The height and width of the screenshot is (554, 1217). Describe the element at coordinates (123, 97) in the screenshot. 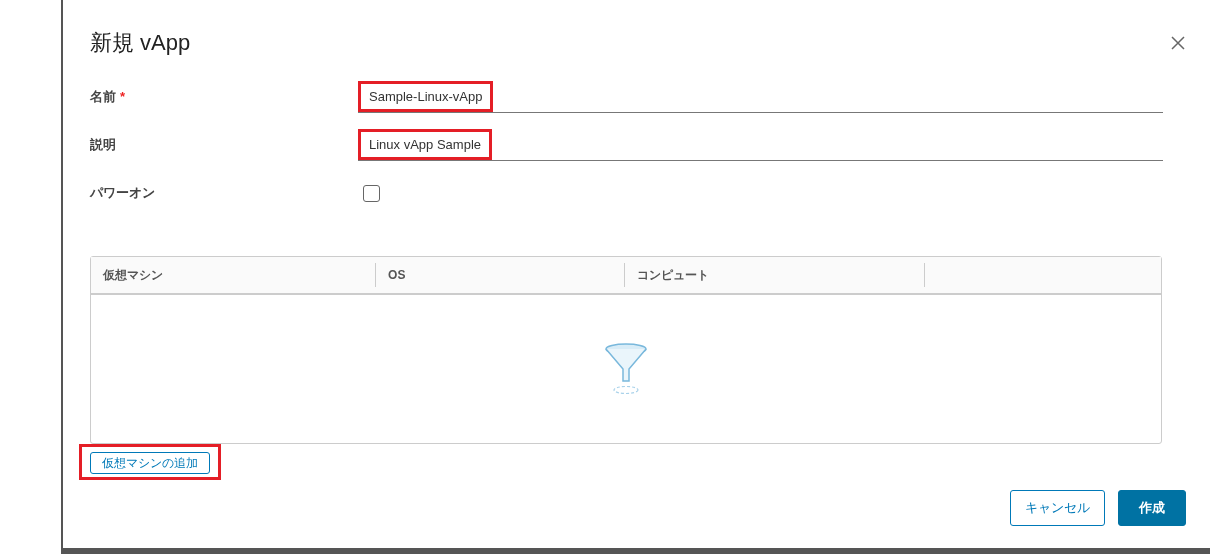

I see `required-mark: *` at that location.